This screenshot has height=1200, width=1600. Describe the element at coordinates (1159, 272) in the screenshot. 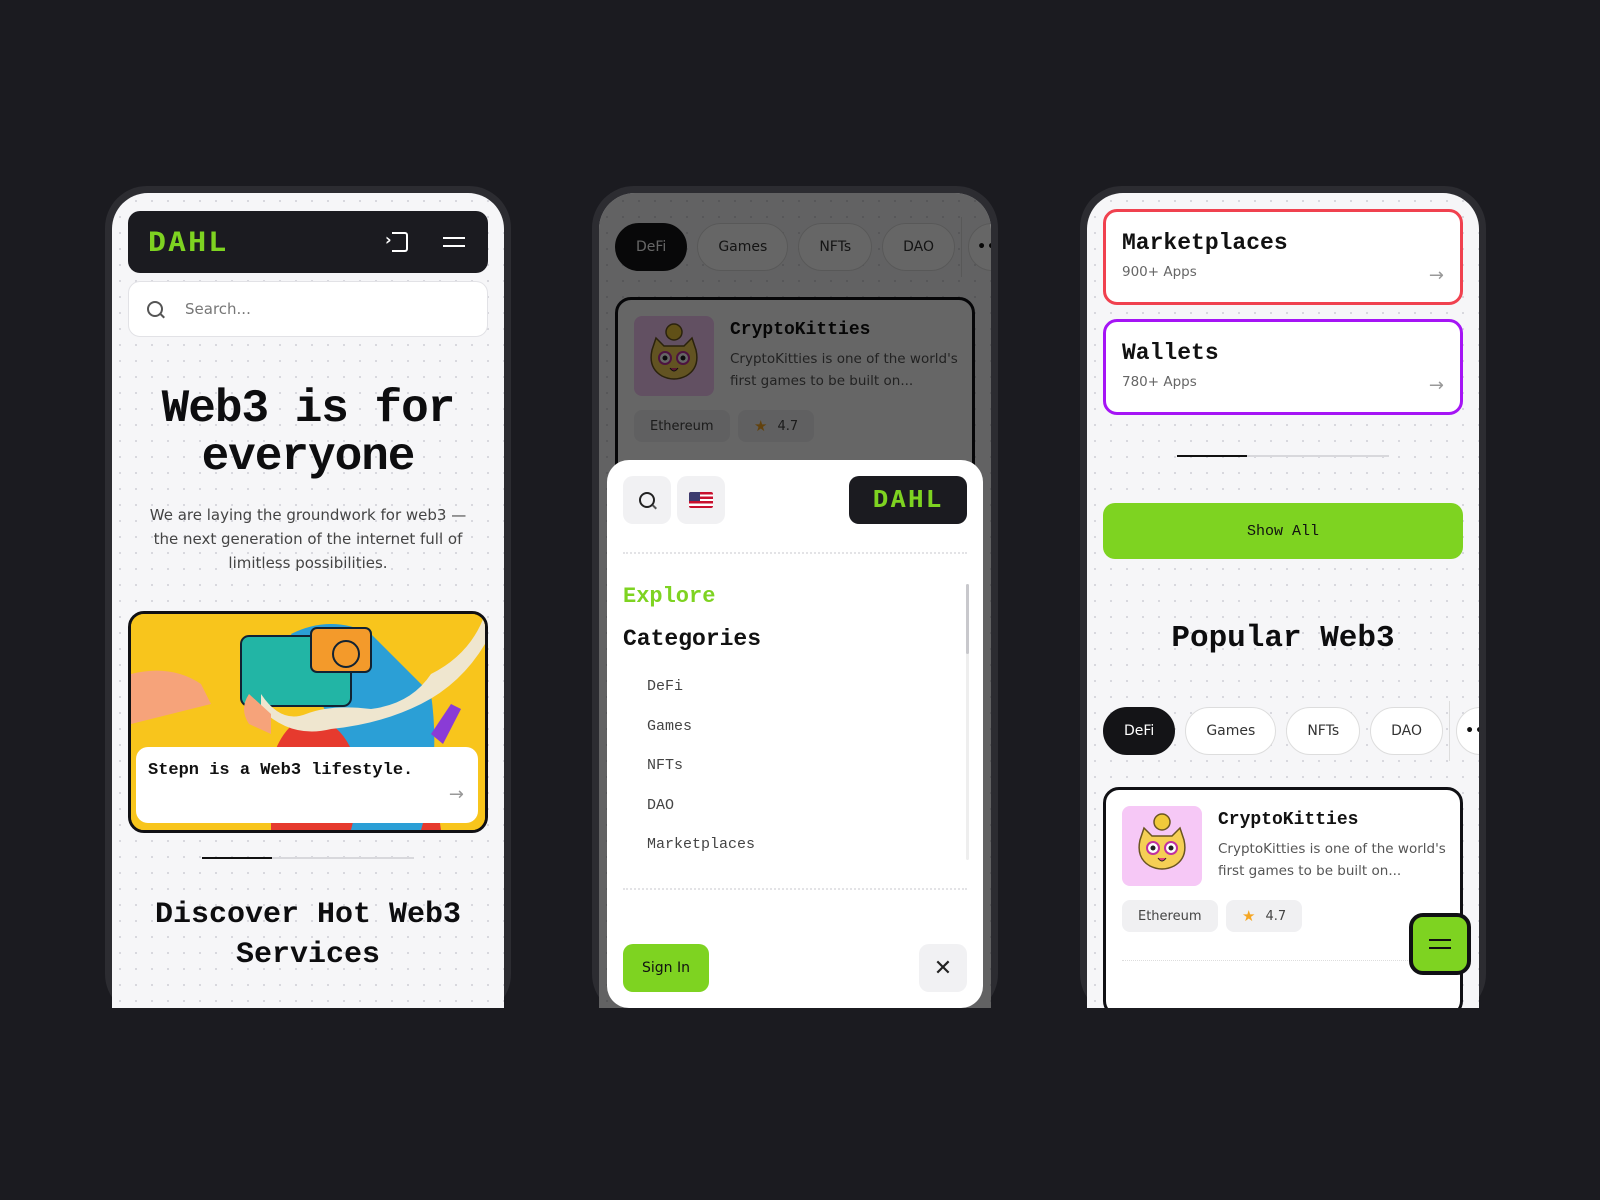

I see `category-count: 900+ Apps` at that location.